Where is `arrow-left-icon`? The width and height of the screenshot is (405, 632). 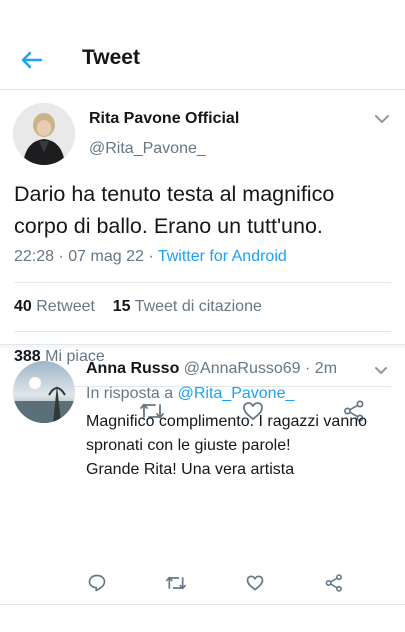 arrow-left-icon is located at coordinates (32, 60).